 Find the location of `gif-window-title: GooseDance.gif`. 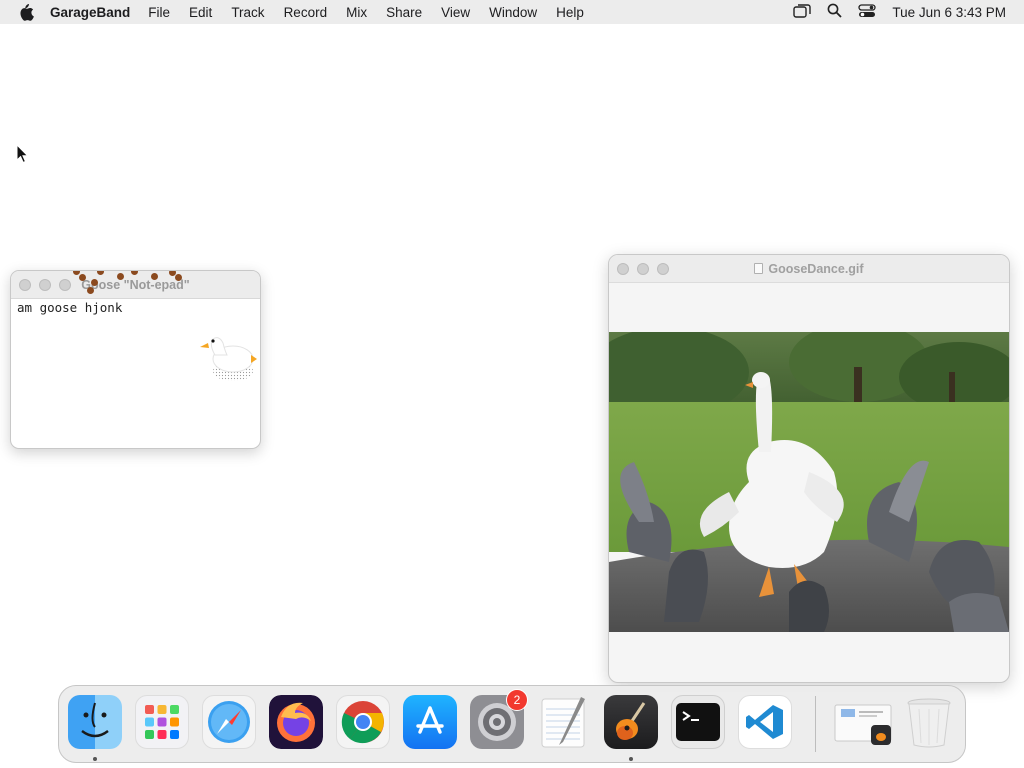

gif-window-title: GooseDance.gif is located at coordinates (809, 269).